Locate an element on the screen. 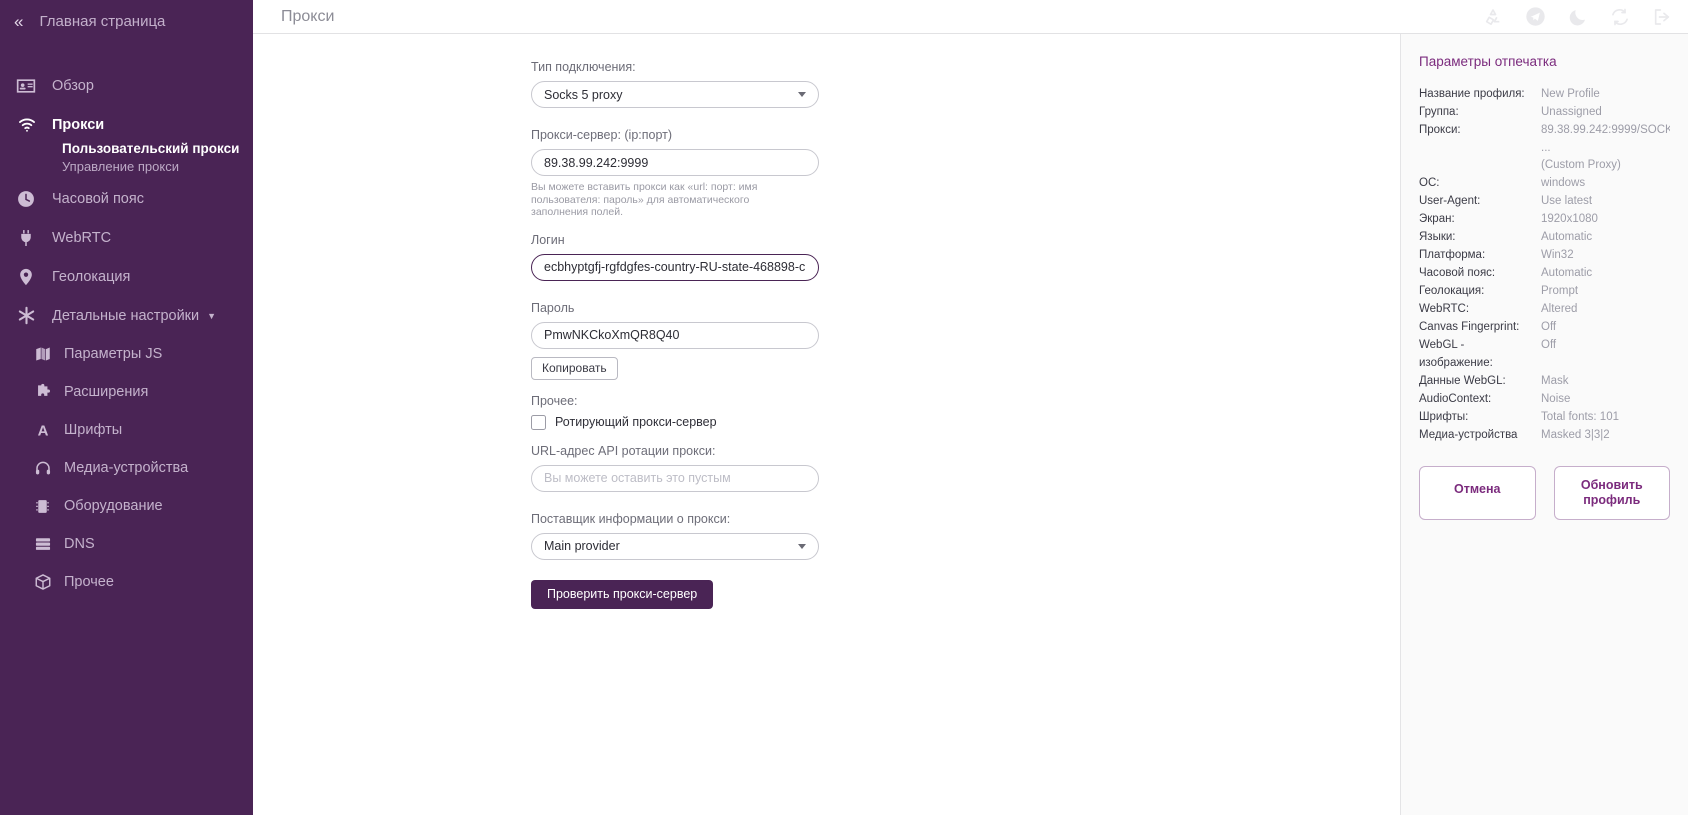 The height and width of the screenshot is (815, 1688). password-value: PmwNKCkoXmQR8Q40 is located at coordinates (612, 335).